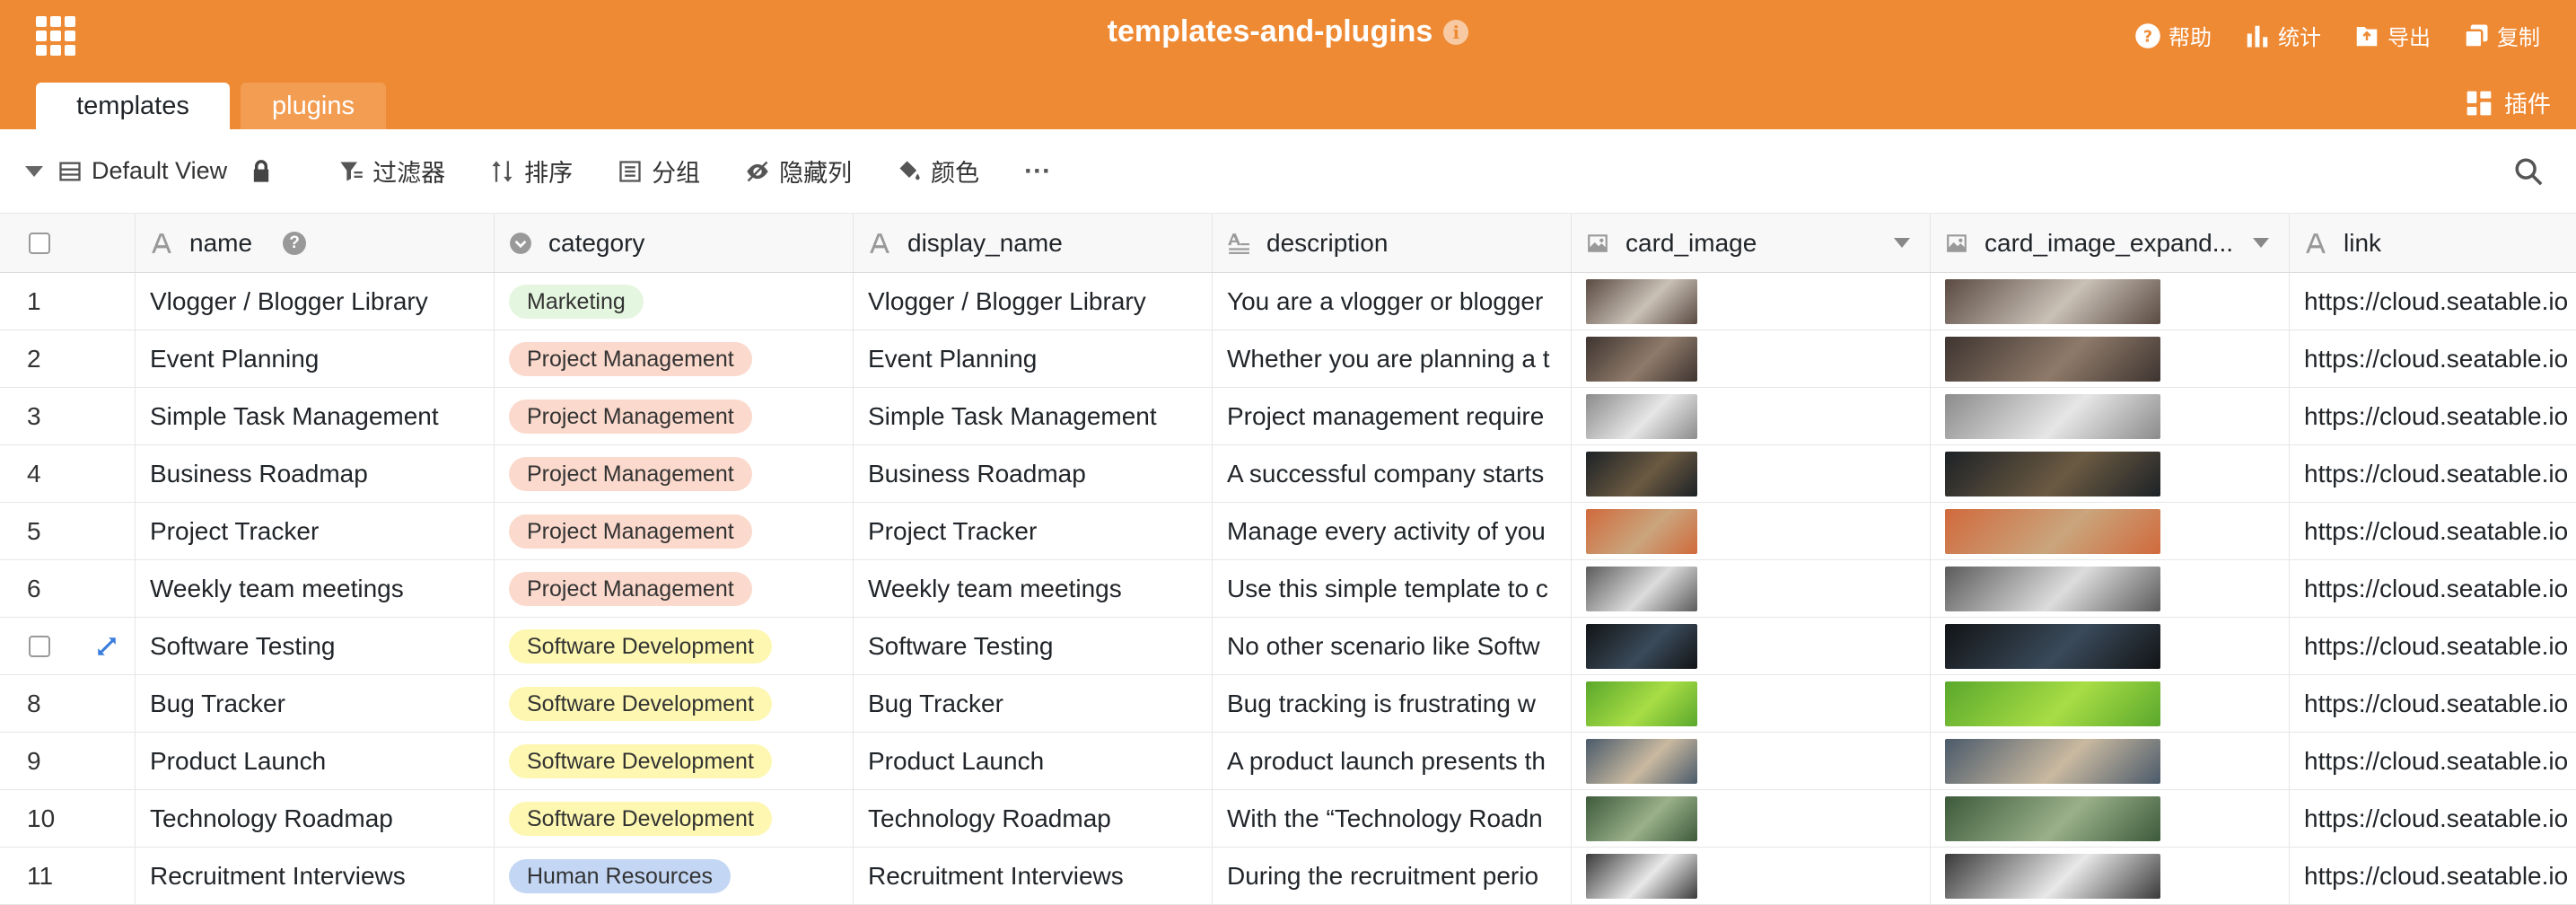  I want to click on row-header-cell: 8, so click(68, 703).